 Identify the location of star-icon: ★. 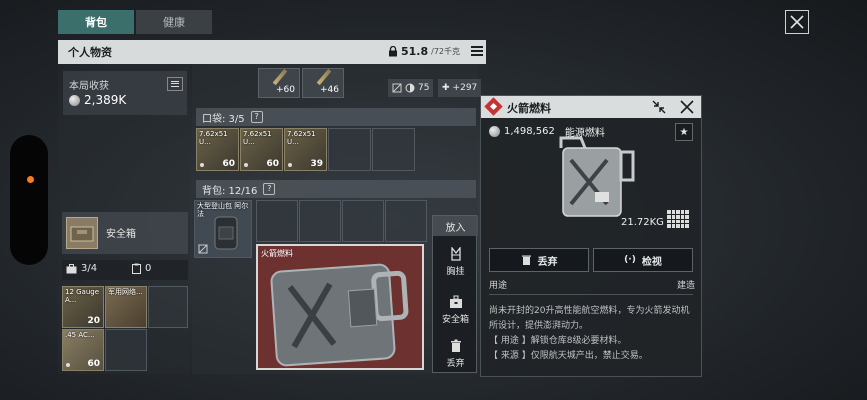
(684, 132).